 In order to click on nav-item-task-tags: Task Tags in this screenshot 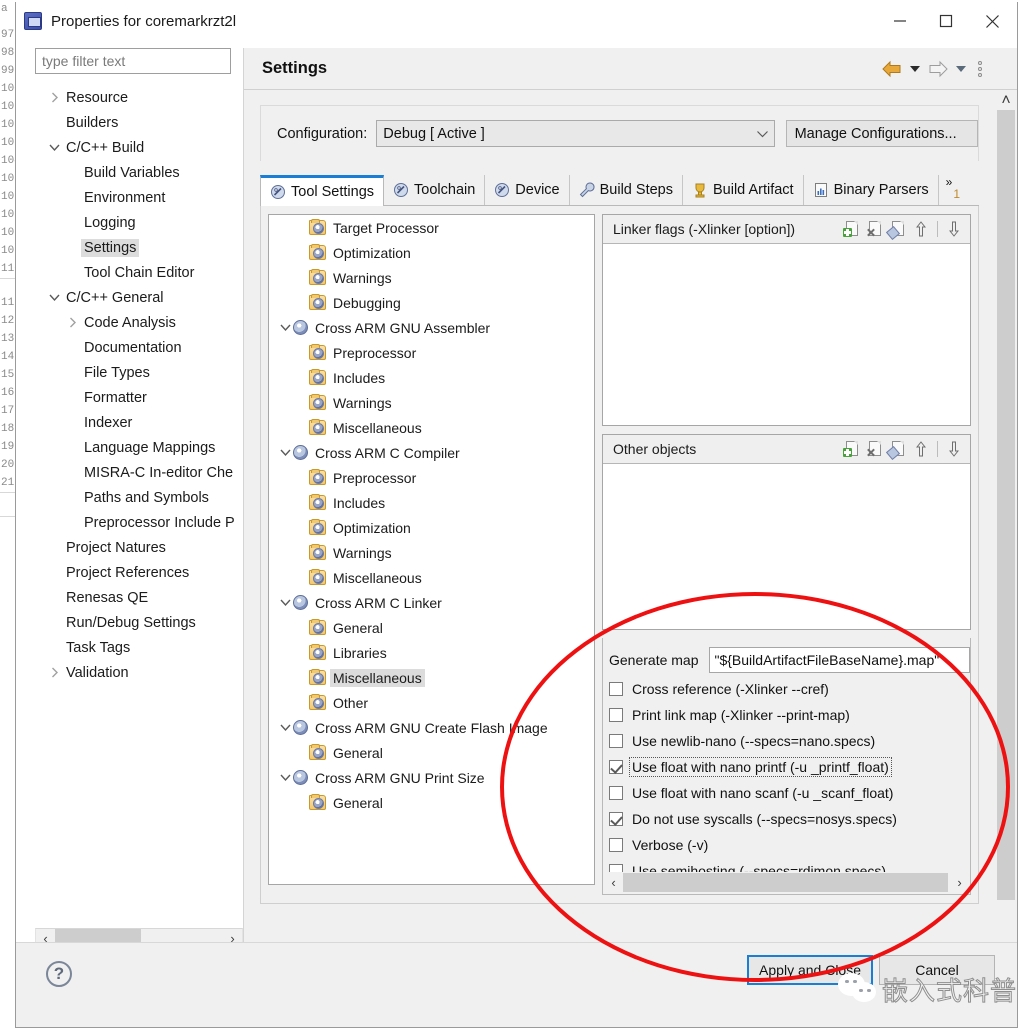, I will do `click(139, 647)`.